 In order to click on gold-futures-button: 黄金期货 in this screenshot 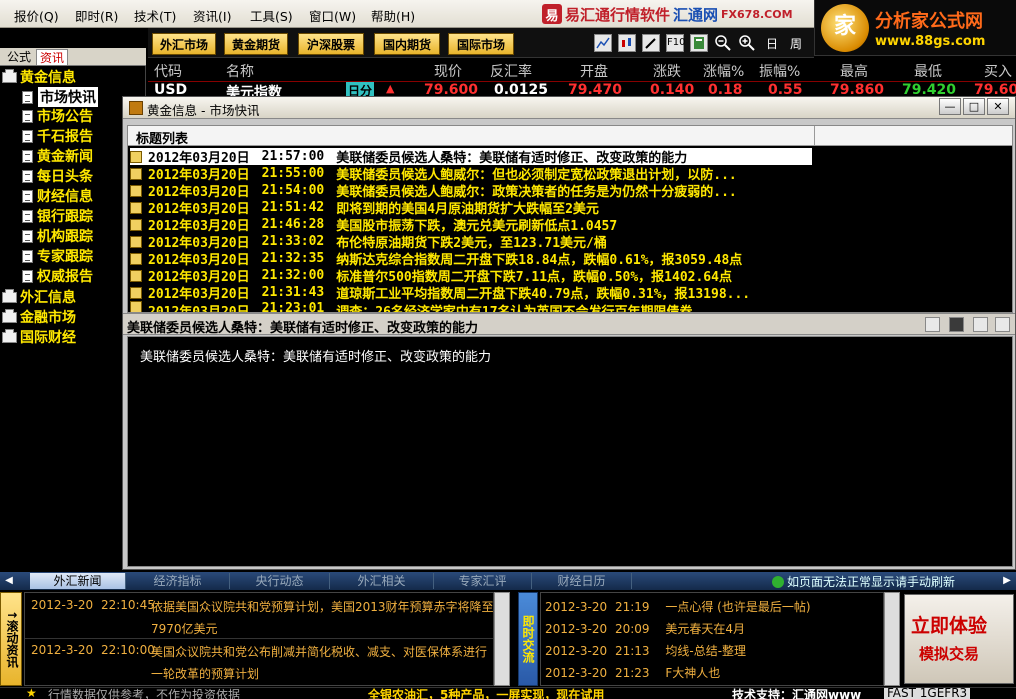, I will do `click(256, 44)`.